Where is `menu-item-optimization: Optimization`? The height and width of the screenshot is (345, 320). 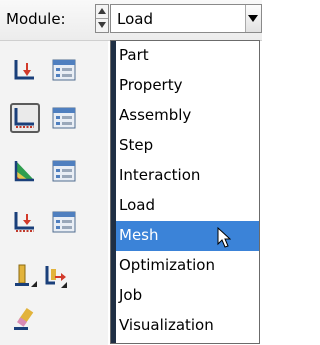
menu-item-optimization: Optimization is located at coordinates (187, 266).